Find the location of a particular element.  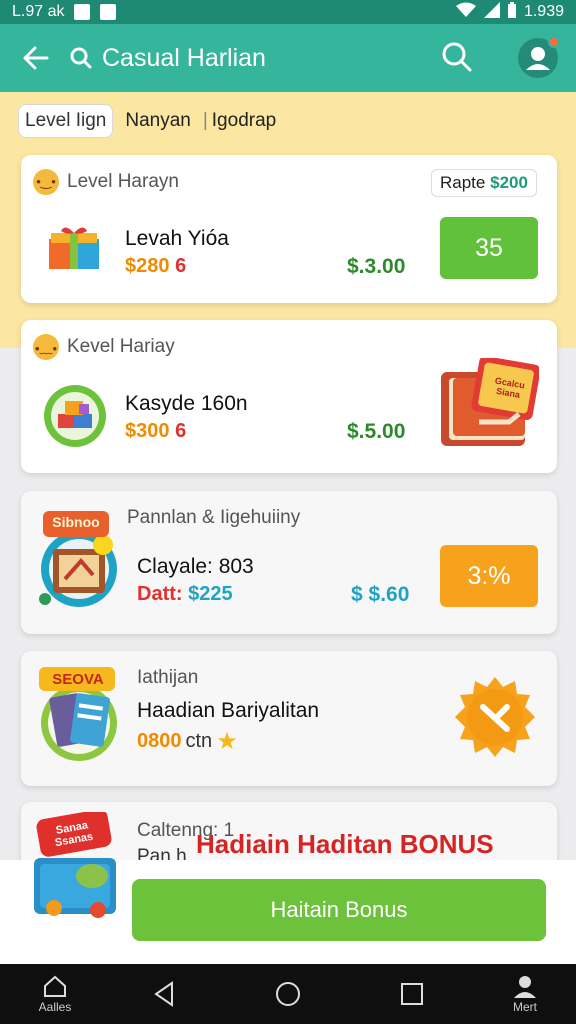

nav-home-label: Aalles is located at coordinates (55, 1007).